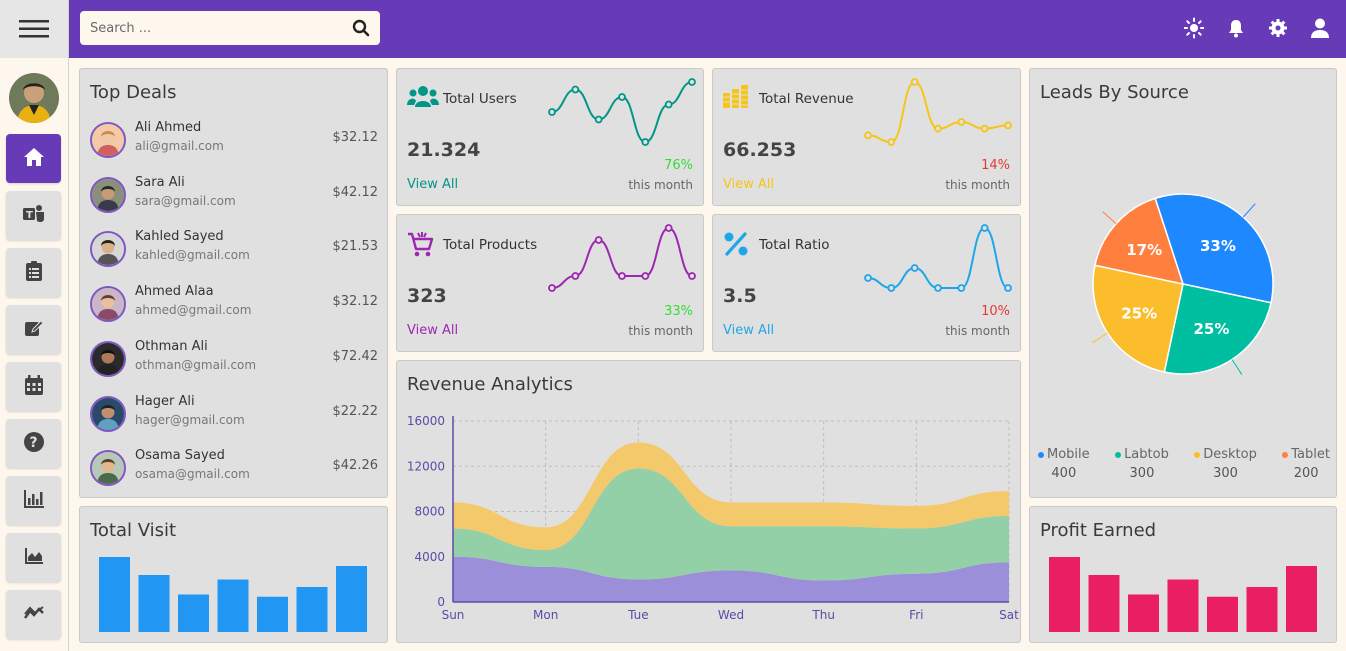 Image resolution: width=1346 pixels, height=651 pixels. Describe the element at coordinates (423, 98) in the screenshot. I see `users-icon` at that location.